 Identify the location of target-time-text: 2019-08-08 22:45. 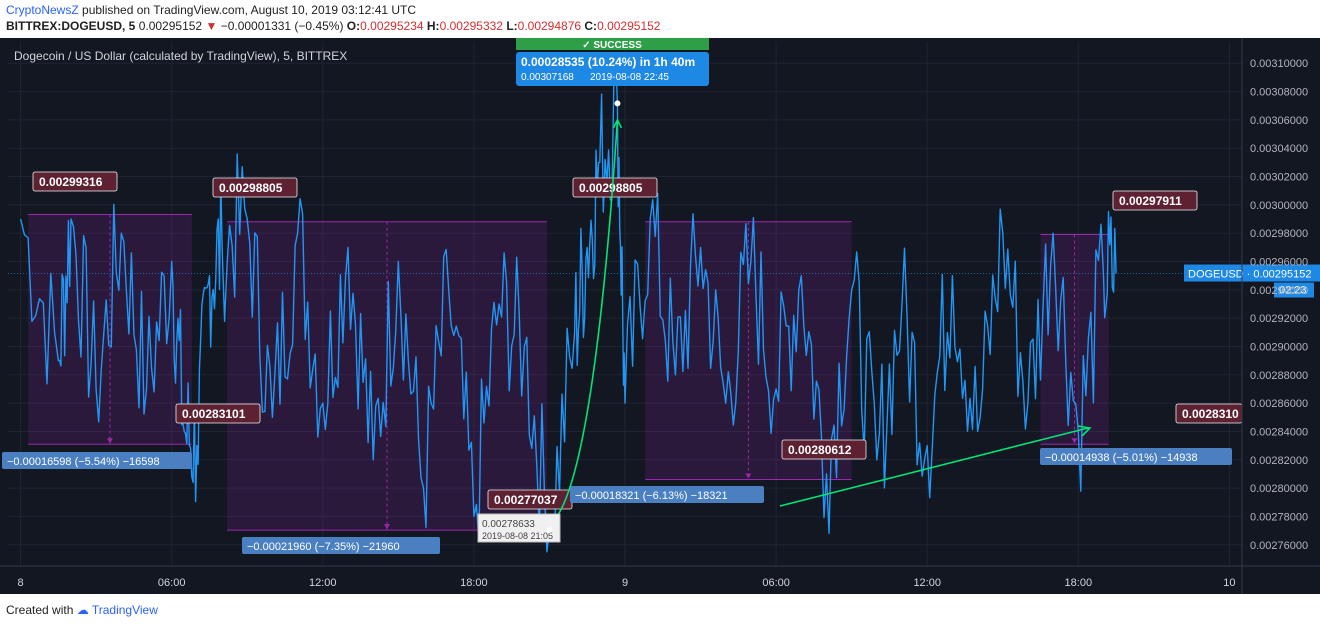
(629, 77).